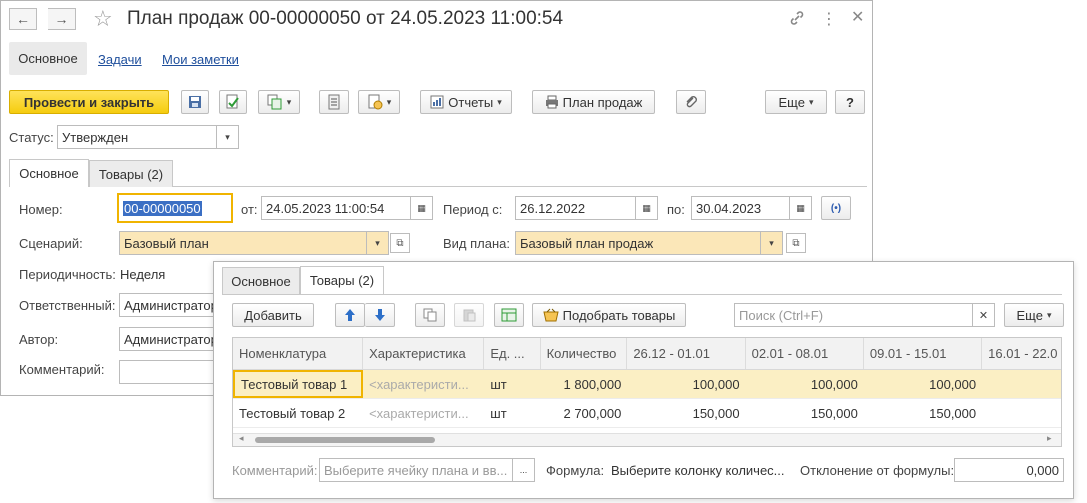  I want to click on plan-type-dropdown-button: ▾, so click(772, 243).